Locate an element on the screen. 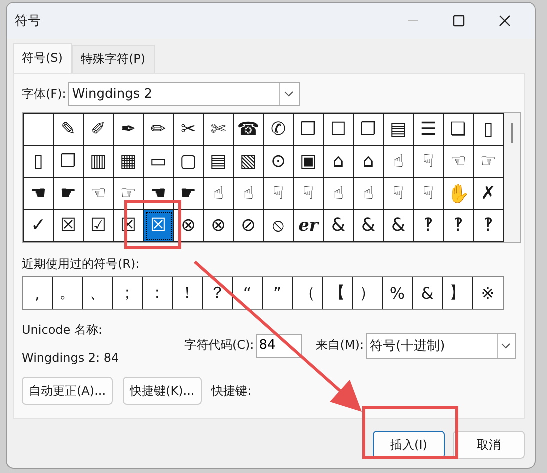 The image size is (547, 473). recent-symbol-cell: 。 is located at coordinates (68, 293).